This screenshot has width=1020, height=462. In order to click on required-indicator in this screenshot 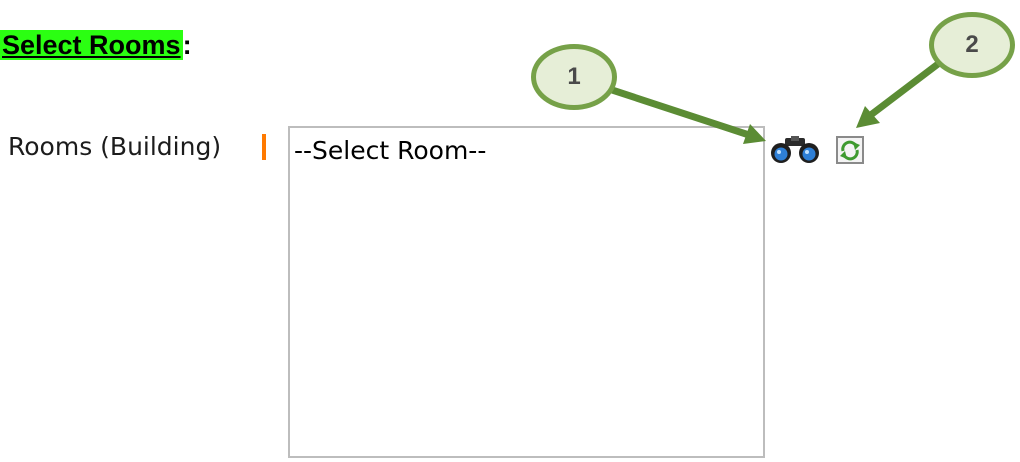, I will do `click(264, 147)`.